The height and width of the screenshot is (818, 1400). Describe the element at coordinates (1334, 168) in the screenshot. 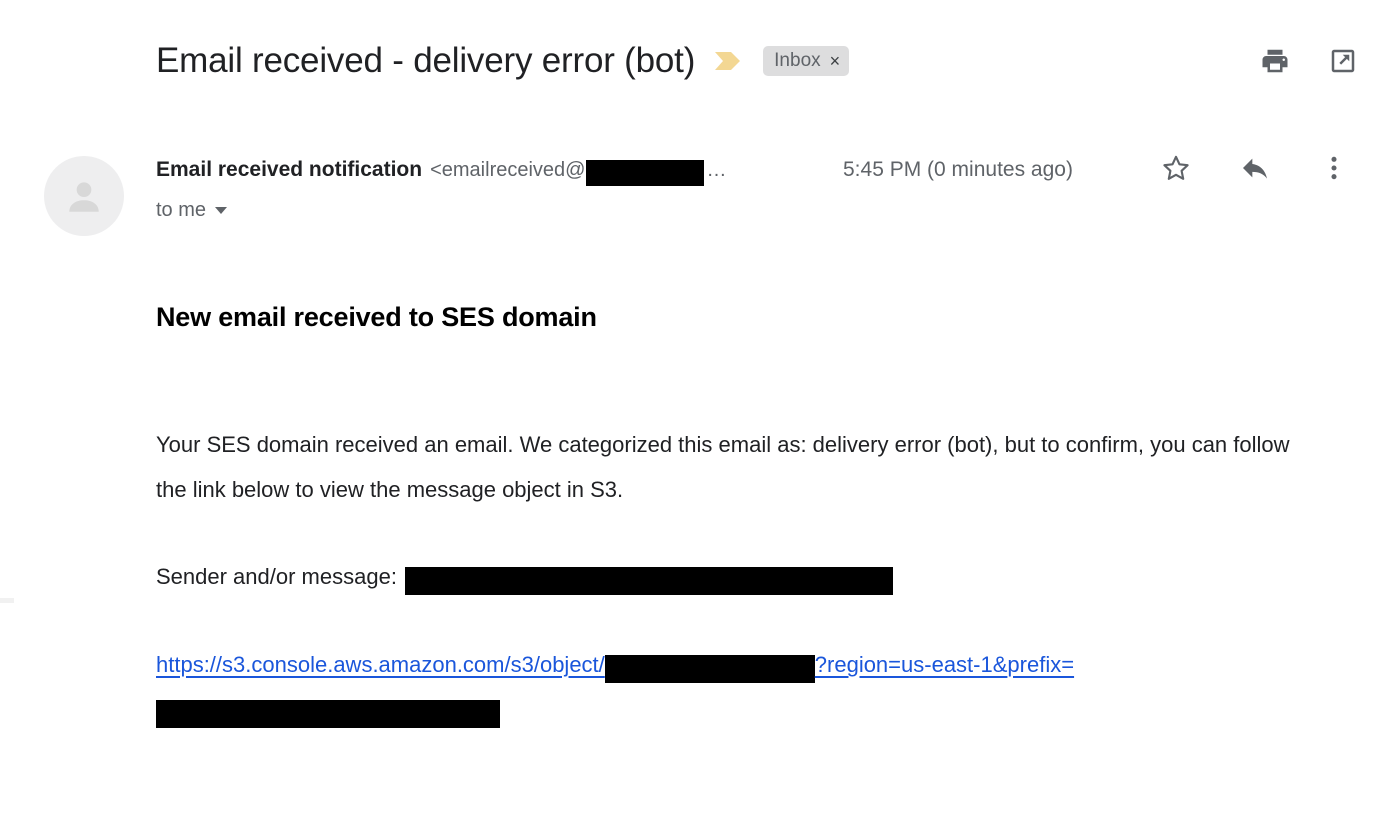

I see `more-options-icon` at that location.